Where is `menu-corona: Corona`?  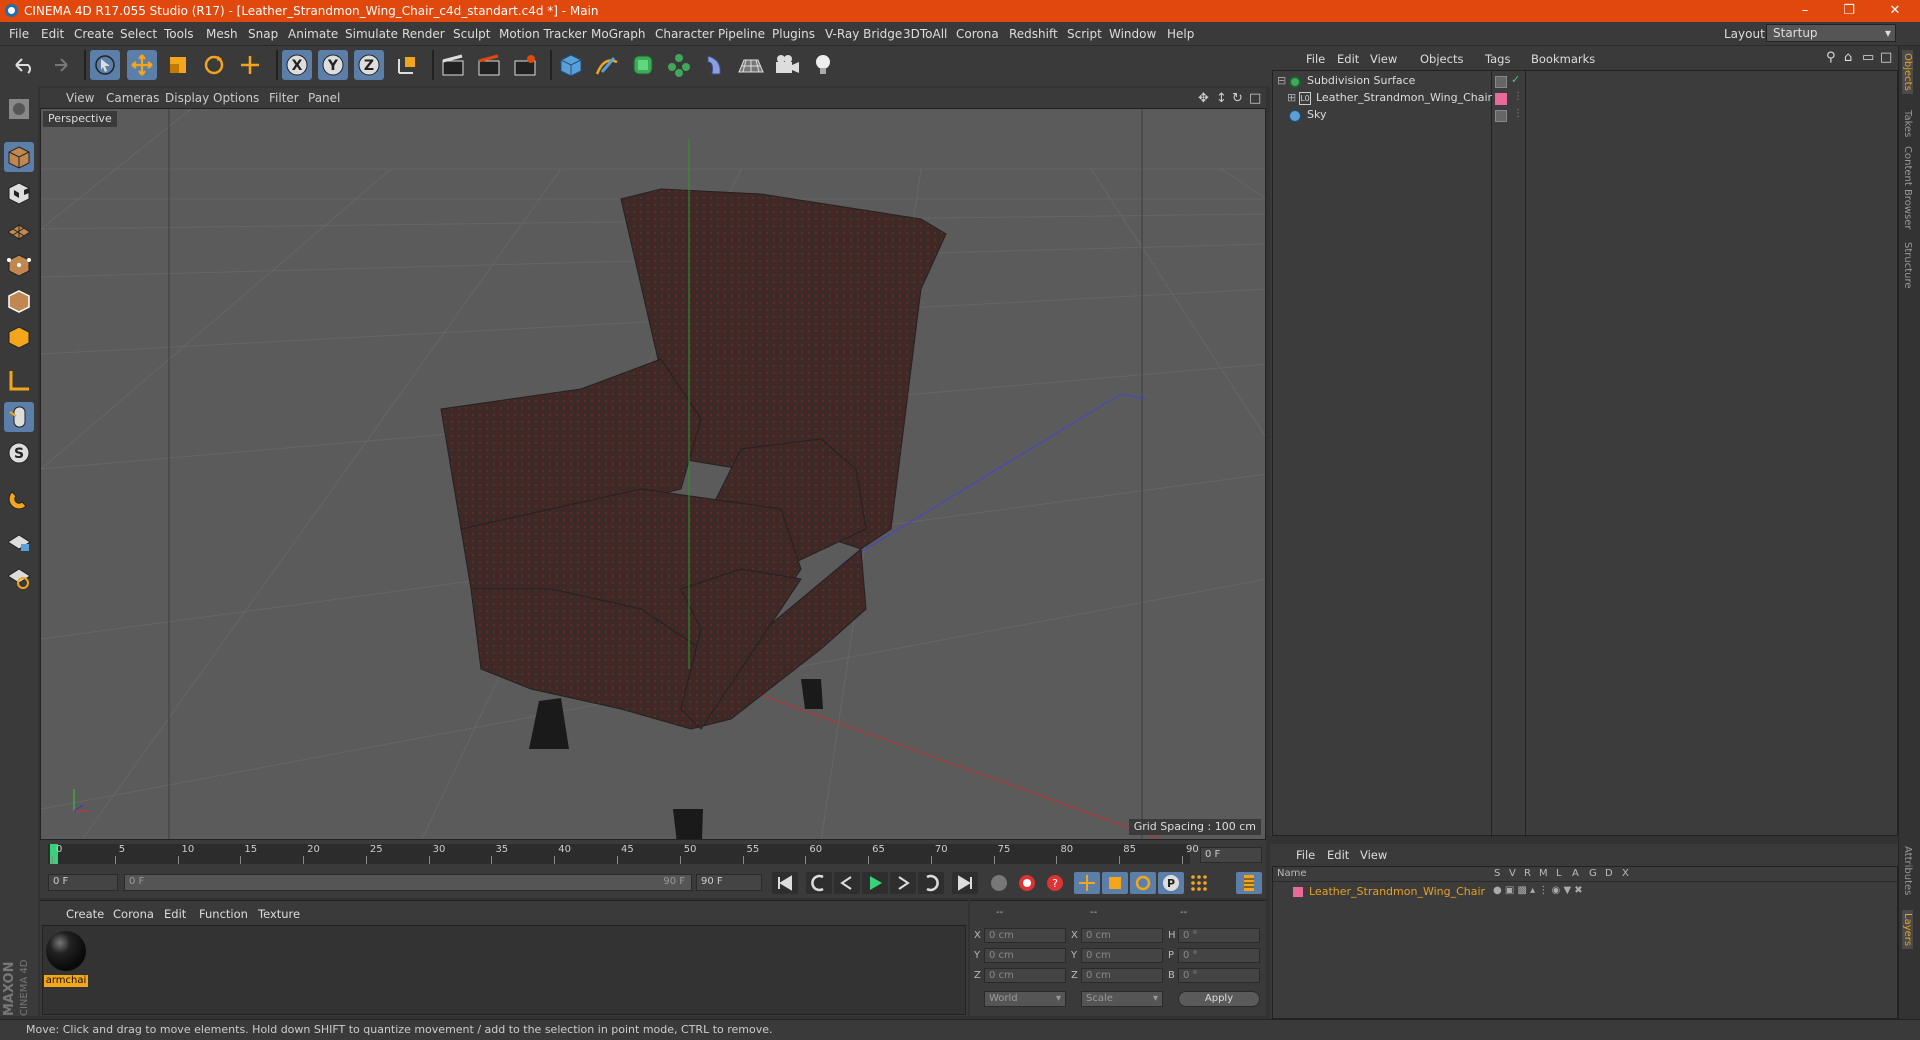 menu-corona: Corona is located at coordinates (977, 34).